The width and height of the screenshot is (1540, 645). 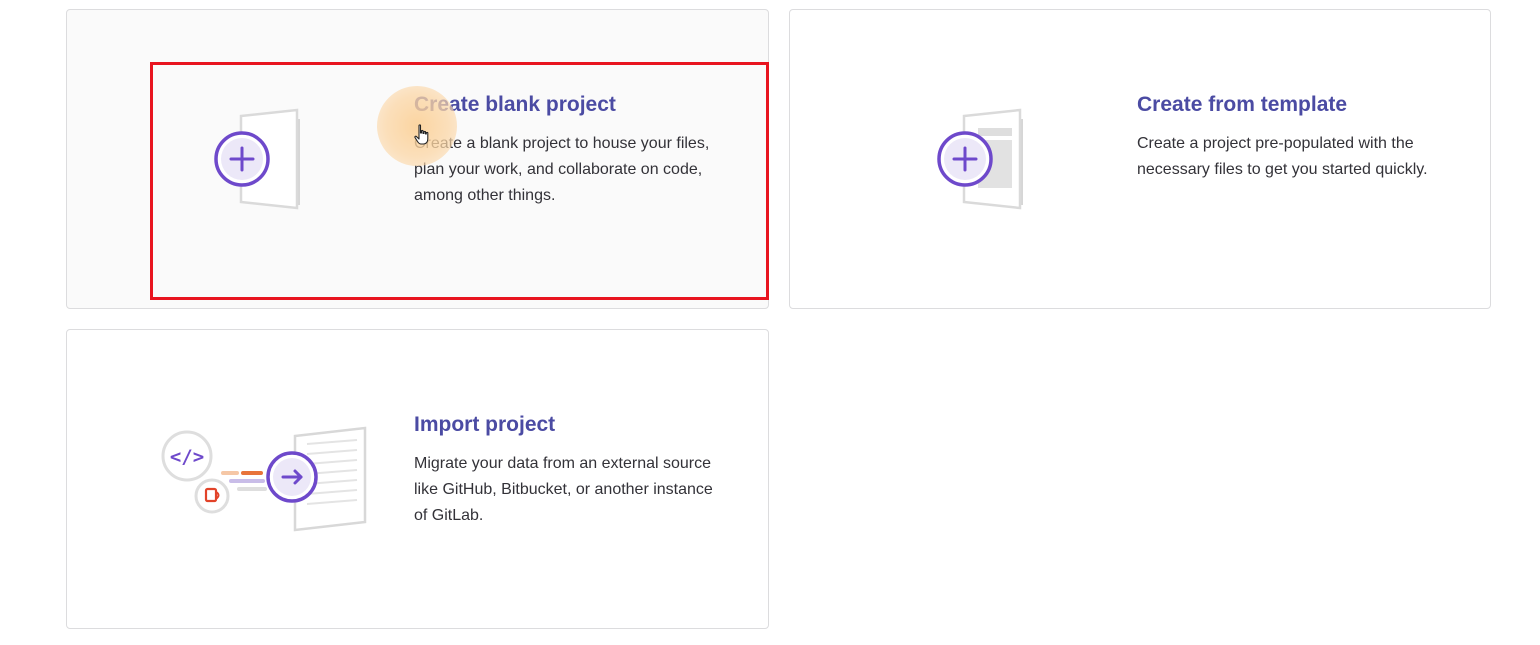 I want to click on template-project-icon, so click(x=980, y=159).